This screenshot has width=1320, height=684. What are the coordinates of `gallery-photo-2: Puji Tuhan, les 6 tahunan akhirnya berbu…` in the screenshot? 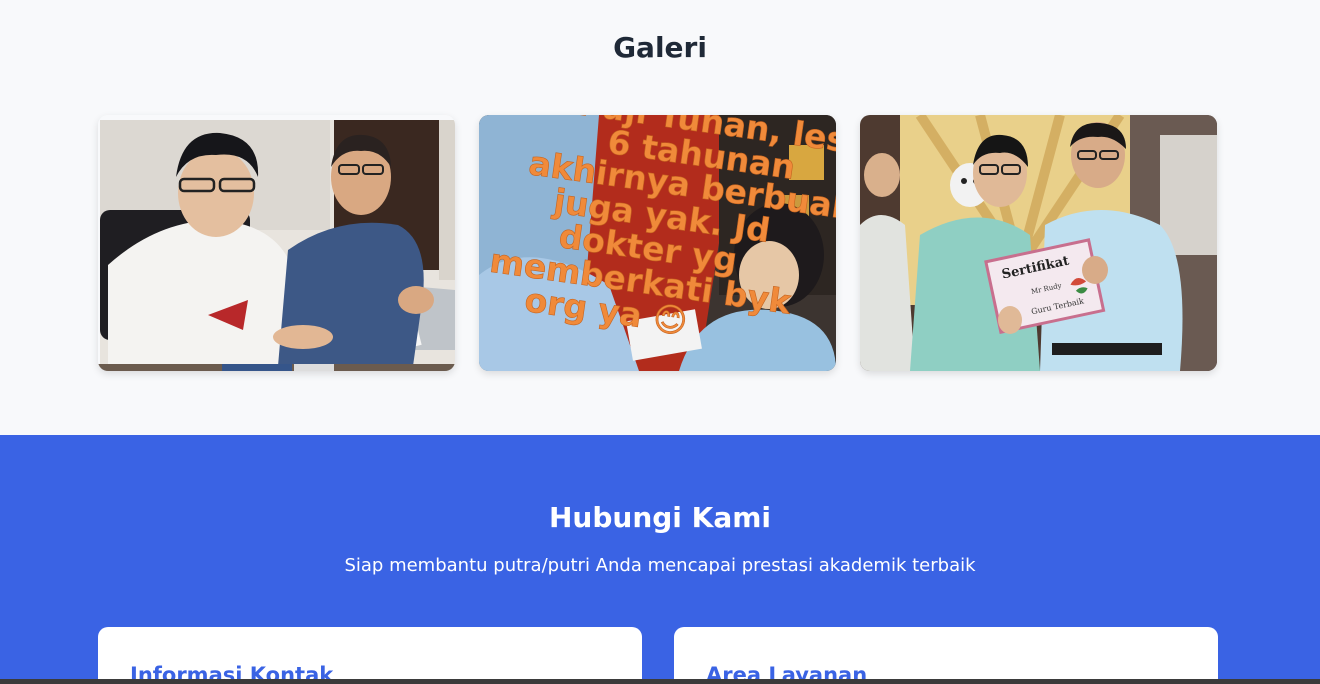 It's located at (657, 243).